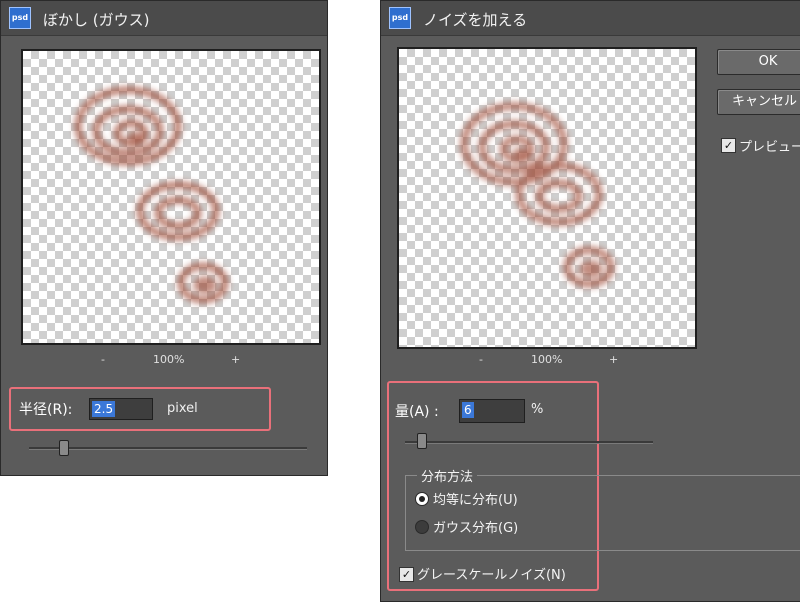 Image resolution: width=800 pixels, height=602 pixels. What do you see at coordinates (96, 20) in the screenshot?
I see `dialog-title: ぼかし (ガウス)` at bounding box center [96, 20].